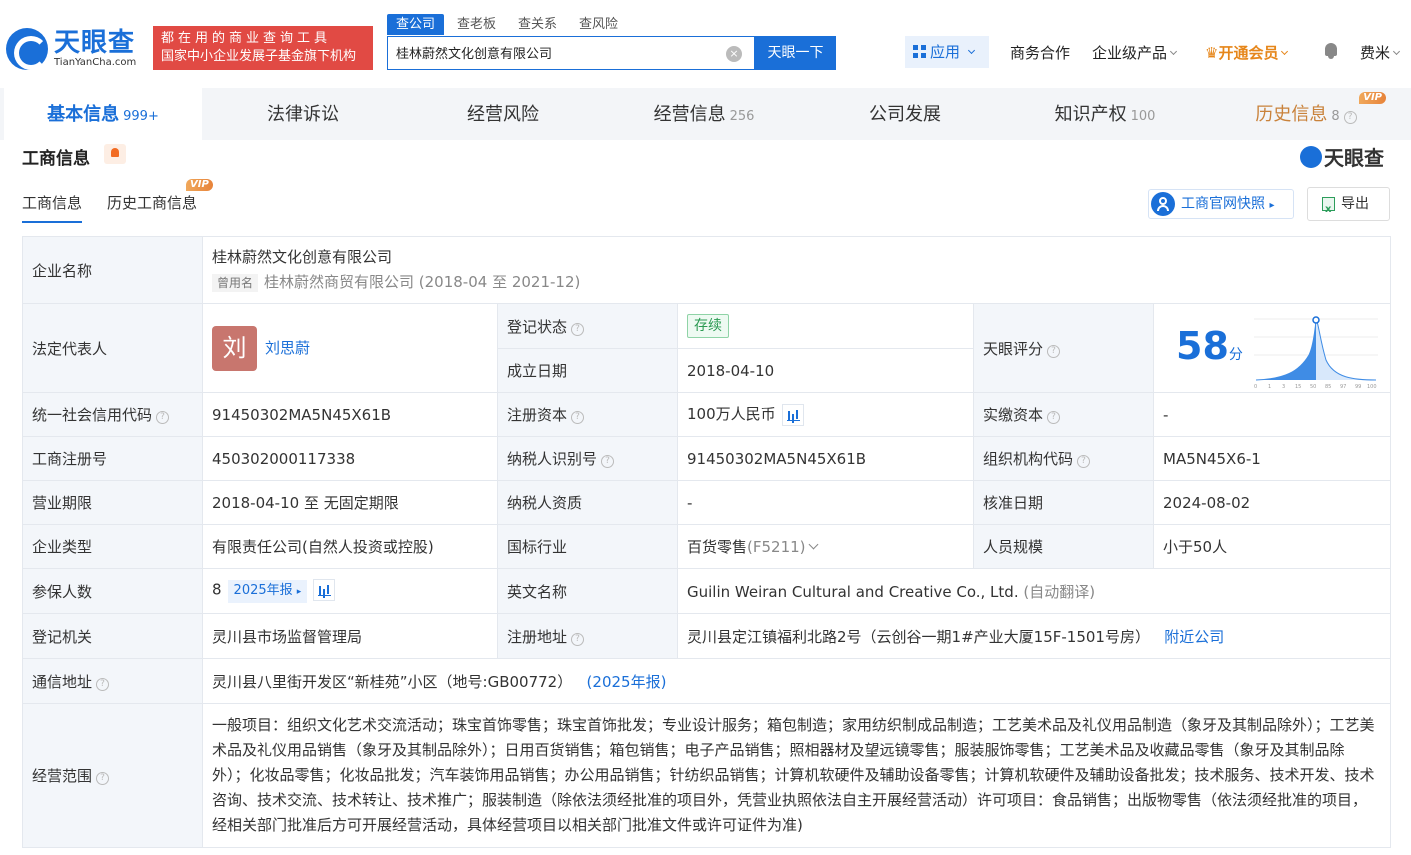 This screenshot has height=855, width=1411. What do you see at coordinates (537, 415) in the screenshot?
I see `reg-capital-label: 注册资本` at bounding box center [537, 415].